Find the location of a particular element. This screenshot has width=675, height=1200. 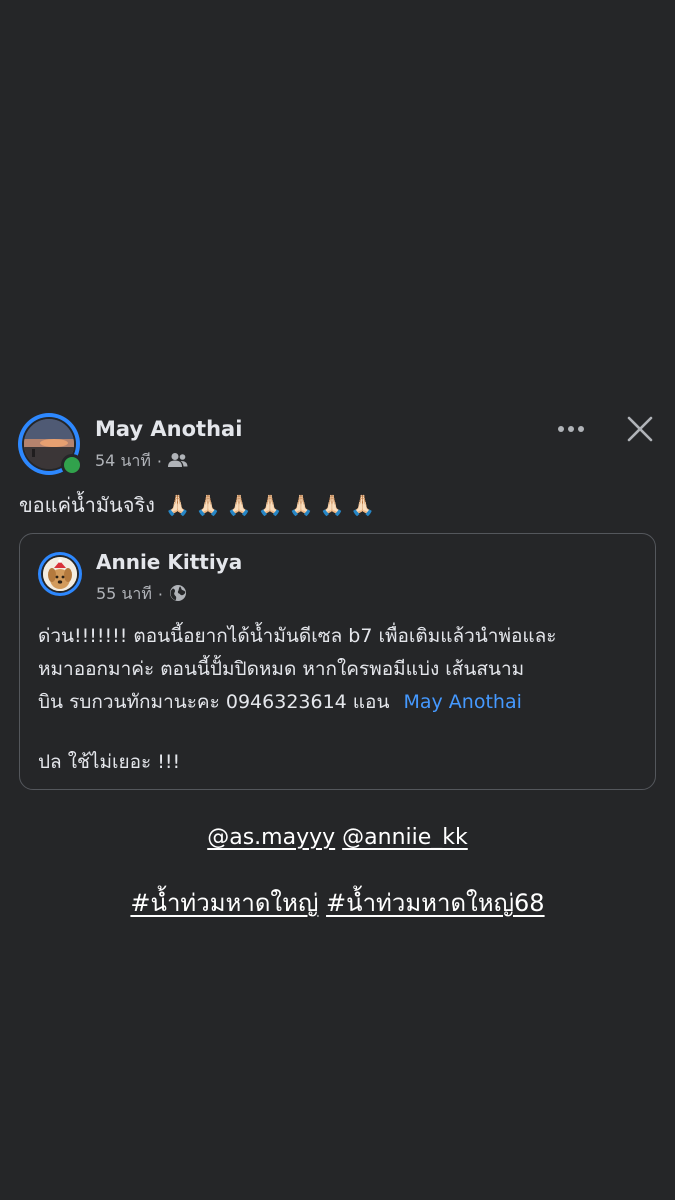

story-hashtags: #น้ำท่วมหาดใหญ่ #น้ำท่วมหาดใหญ่68 is located at coordinates (337, 902).